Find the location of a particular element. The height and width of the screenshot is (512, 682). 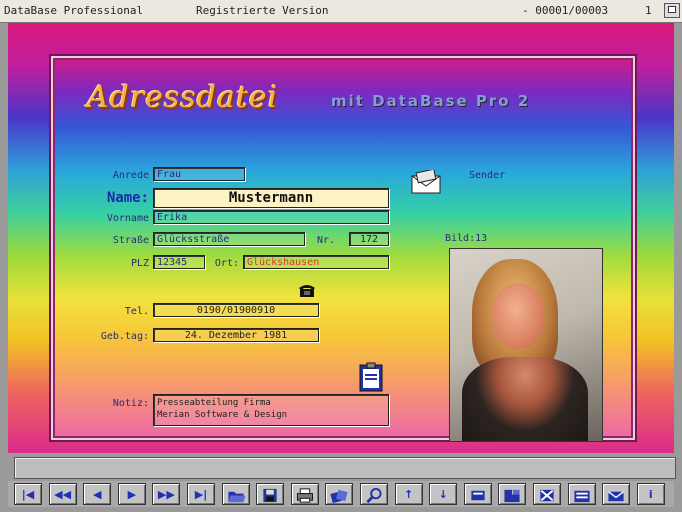

new-card-icon is located at coordinates (478, 495).